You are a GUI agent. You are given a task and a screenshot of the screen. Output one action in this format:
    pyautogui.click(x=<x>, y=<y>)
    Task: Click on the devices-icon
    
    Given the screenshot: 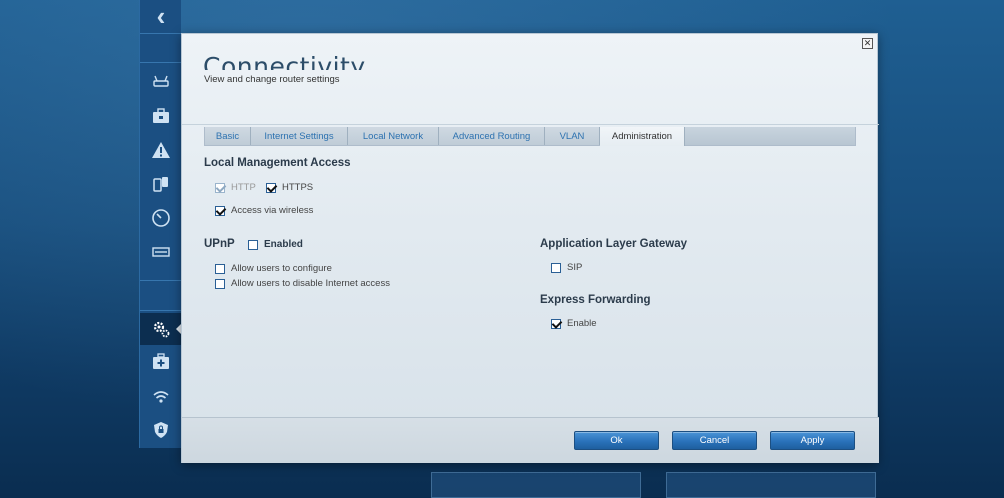 What is the action you would take?
    pyautogui.click(x=161, y=184)
    